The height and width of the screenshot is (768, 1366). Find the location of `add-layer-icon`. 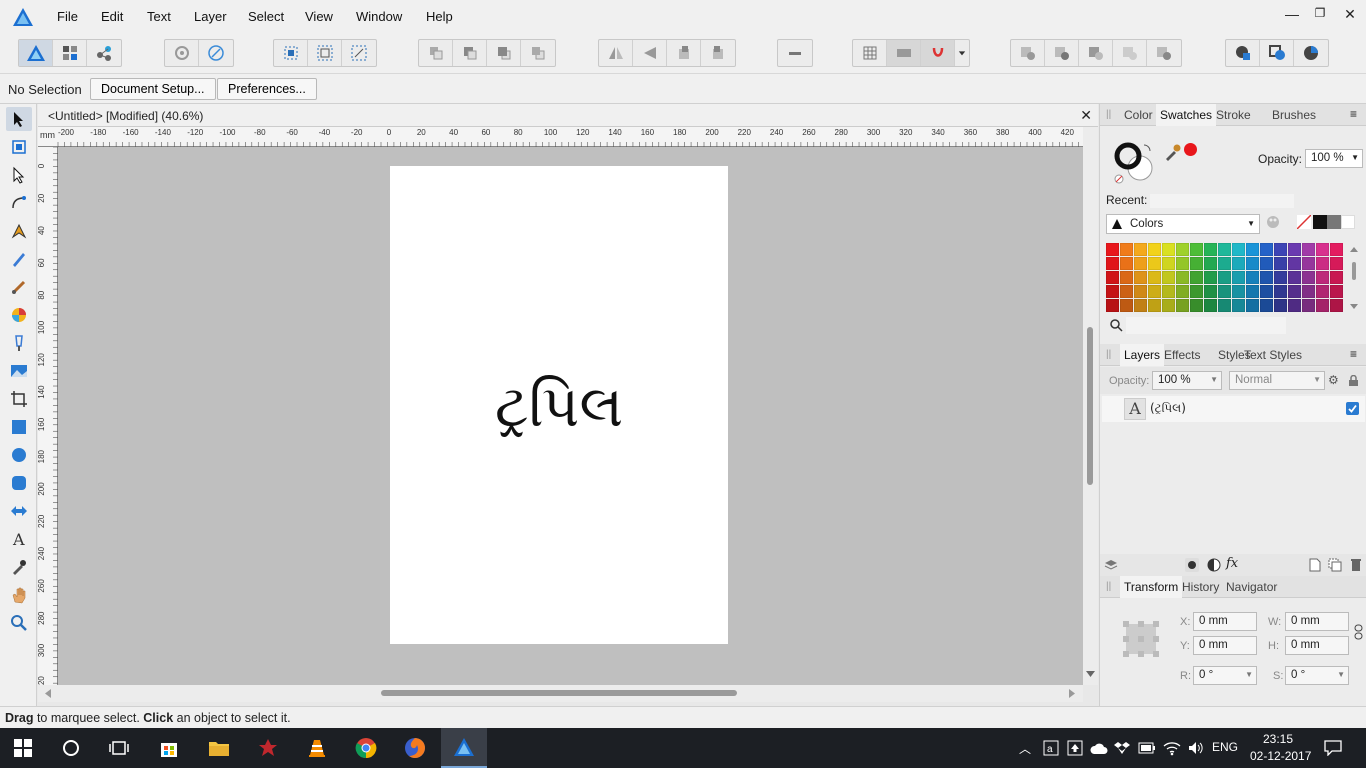

add-layer-icon is located at coordinates (1315, 565).